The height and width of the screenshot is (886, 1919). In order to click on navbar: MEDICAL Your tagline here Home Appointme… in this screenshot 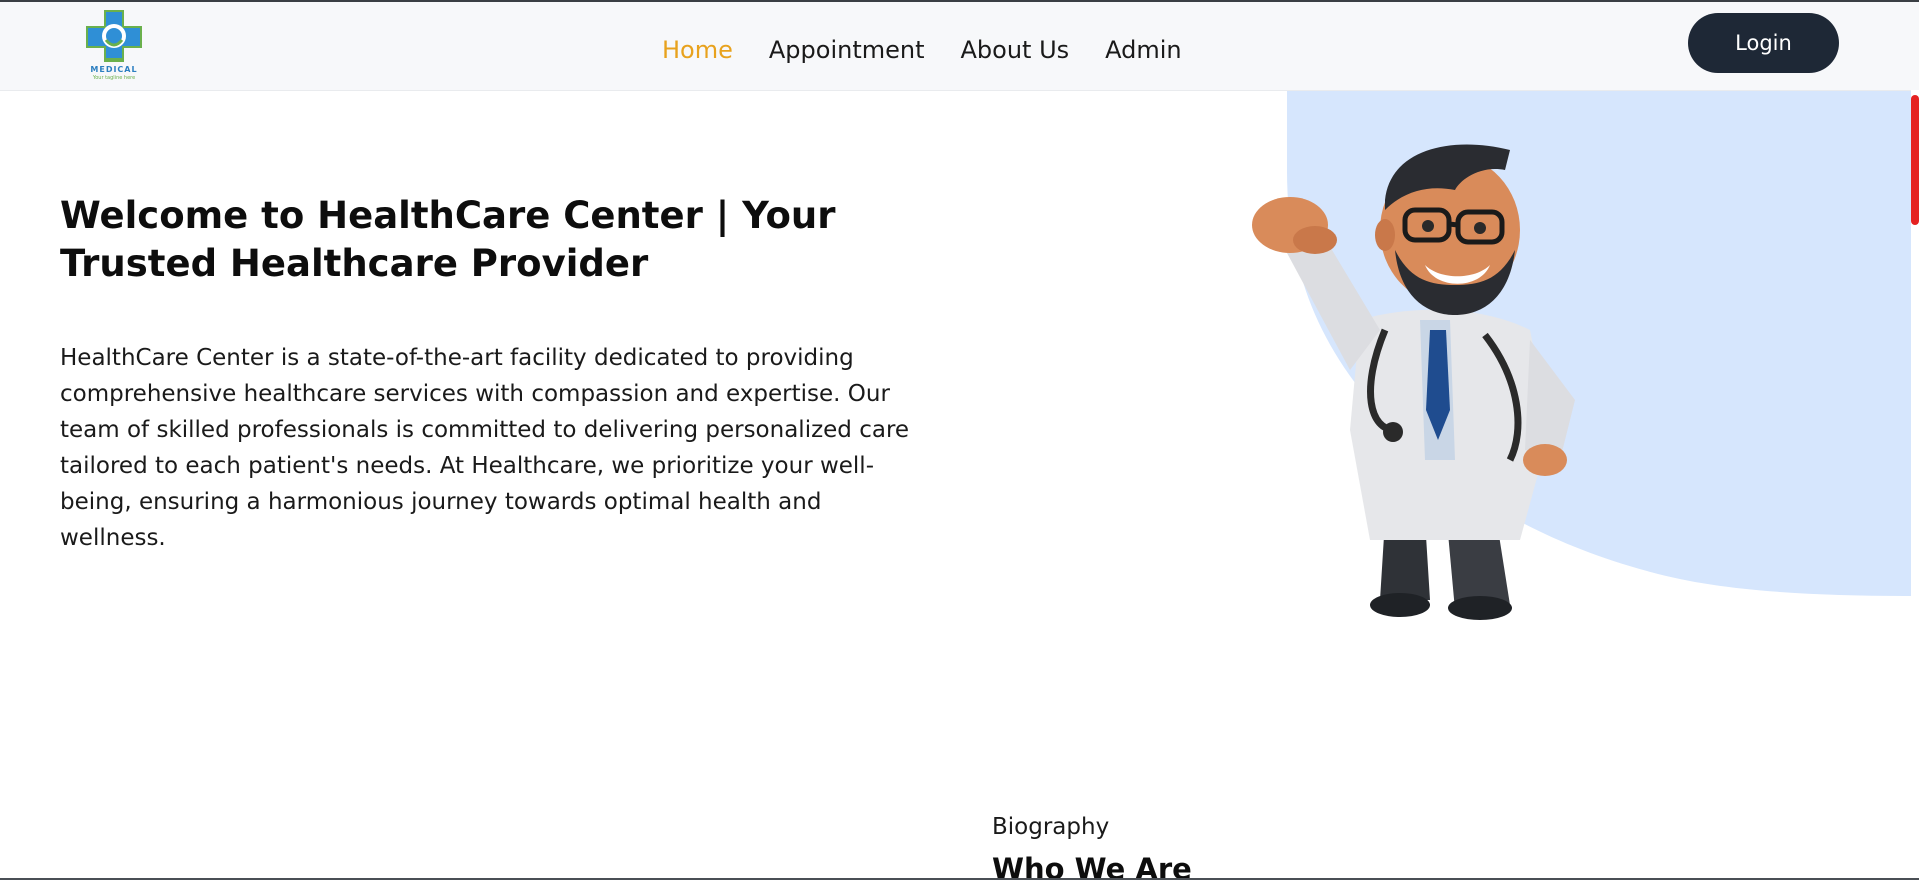, I will do `click(959, 46)`.